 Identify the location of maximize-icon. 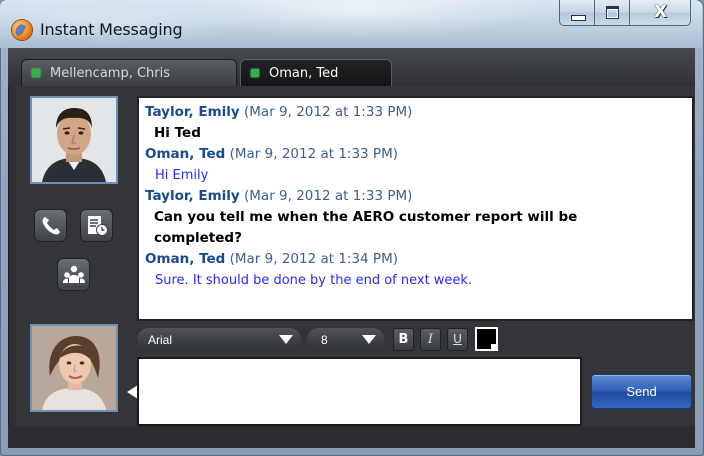
(612, 12).